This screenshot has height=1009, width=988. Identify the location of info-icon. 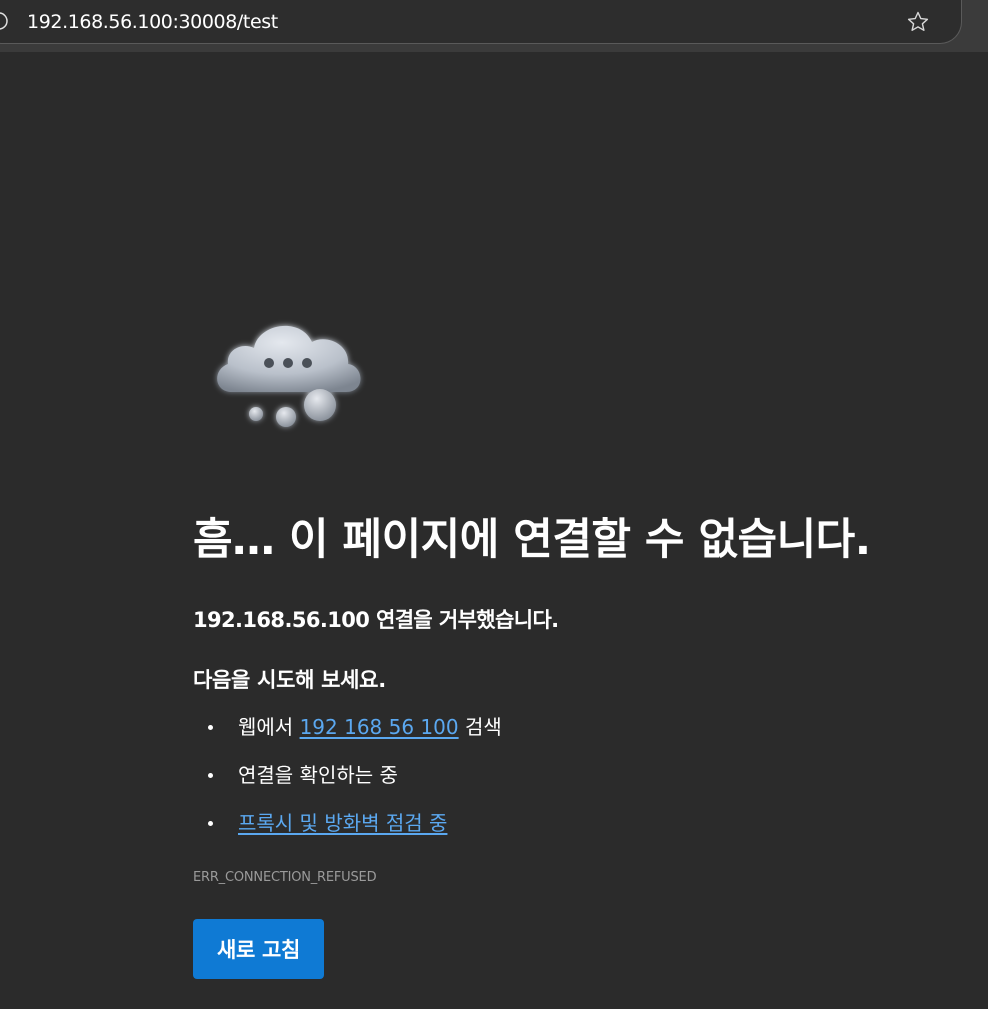
(4, 21).